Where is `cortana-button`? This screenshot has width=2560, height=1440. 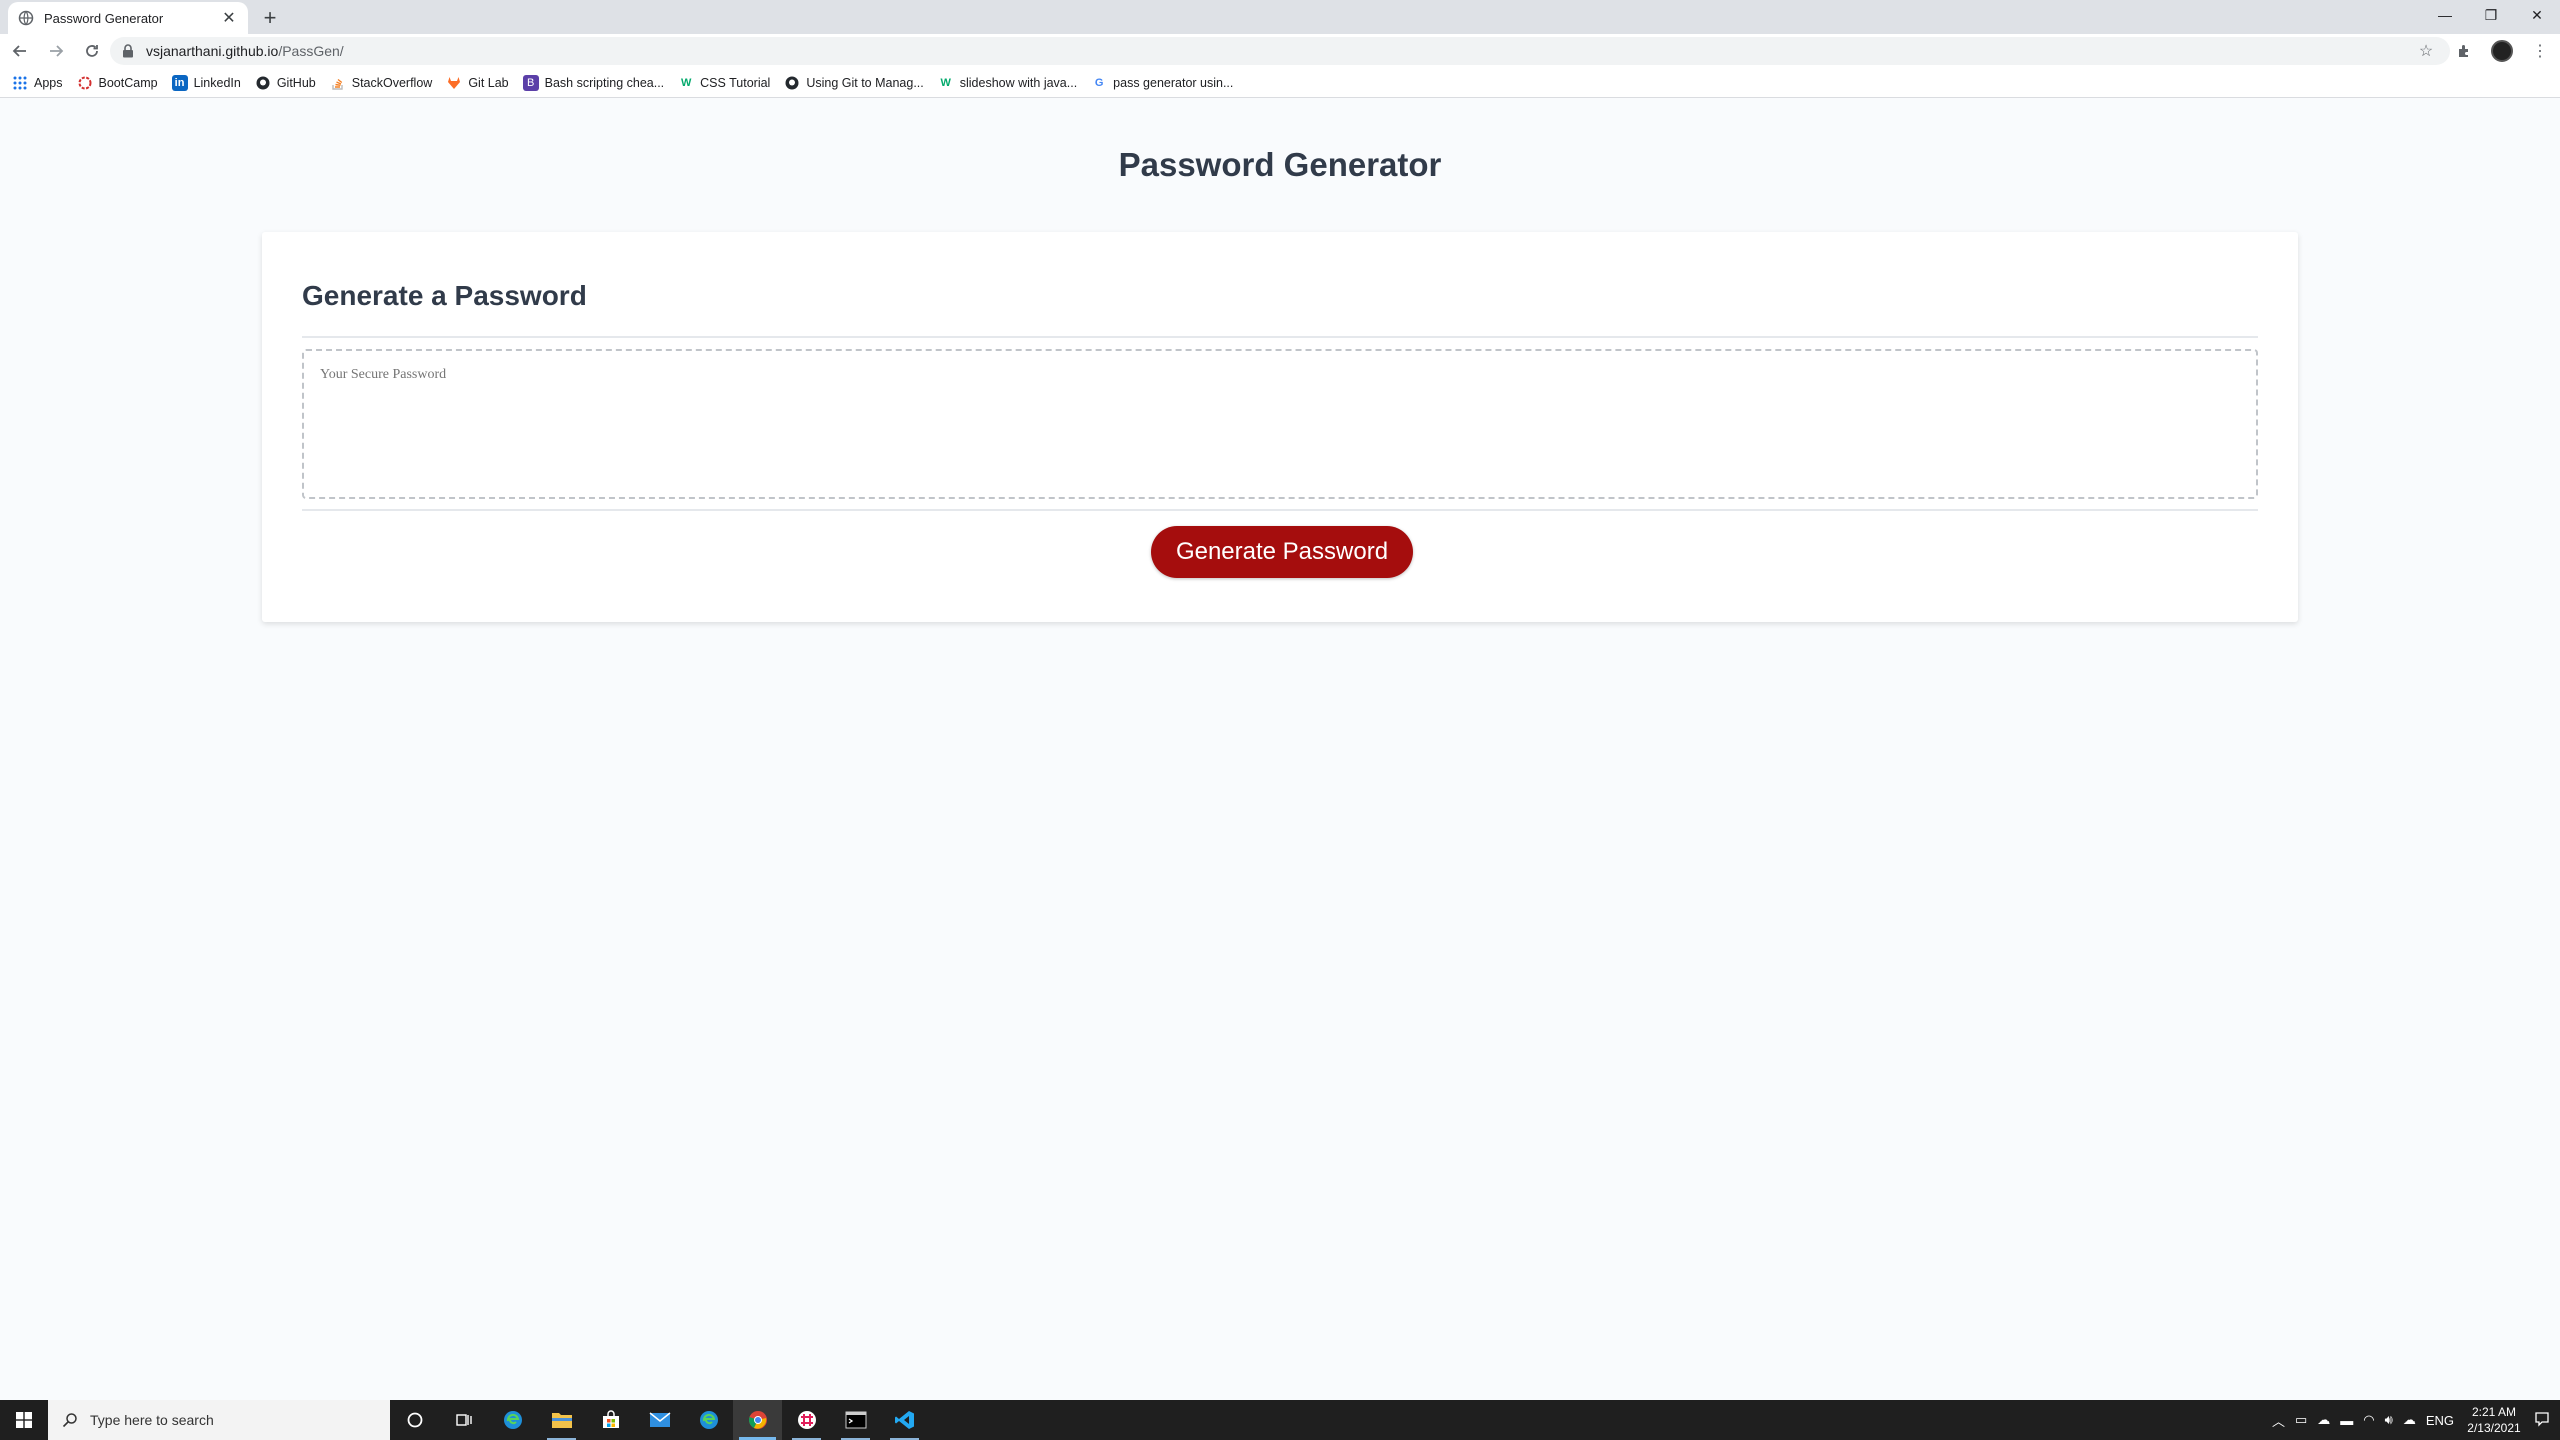 cortana-button is located at coordinates (414, 1420).